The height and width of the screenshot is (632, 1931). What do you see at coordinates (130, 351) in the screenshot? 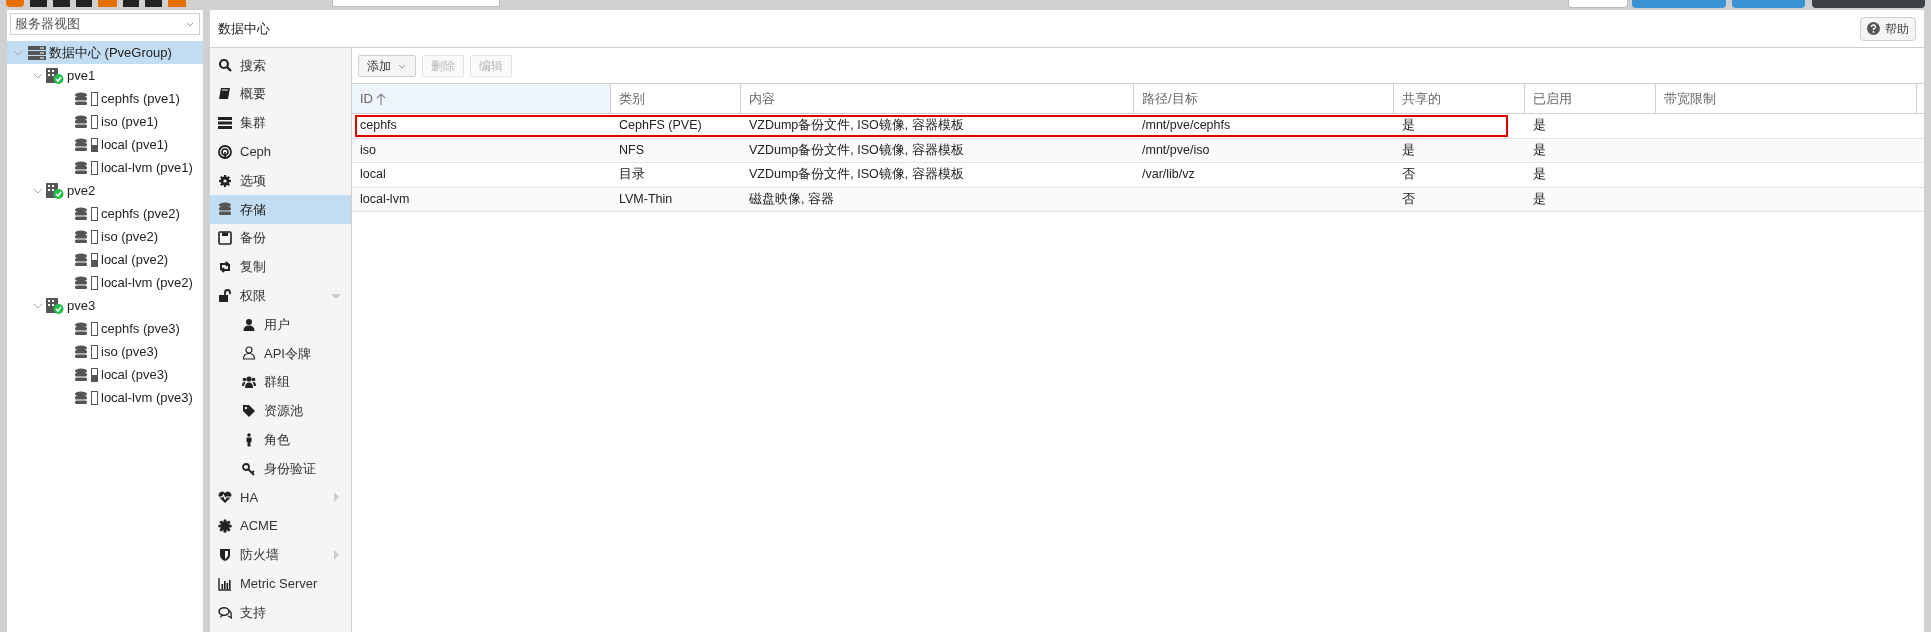
I see `tree-item: iso (pve3)` at bounding box center [130, 351].